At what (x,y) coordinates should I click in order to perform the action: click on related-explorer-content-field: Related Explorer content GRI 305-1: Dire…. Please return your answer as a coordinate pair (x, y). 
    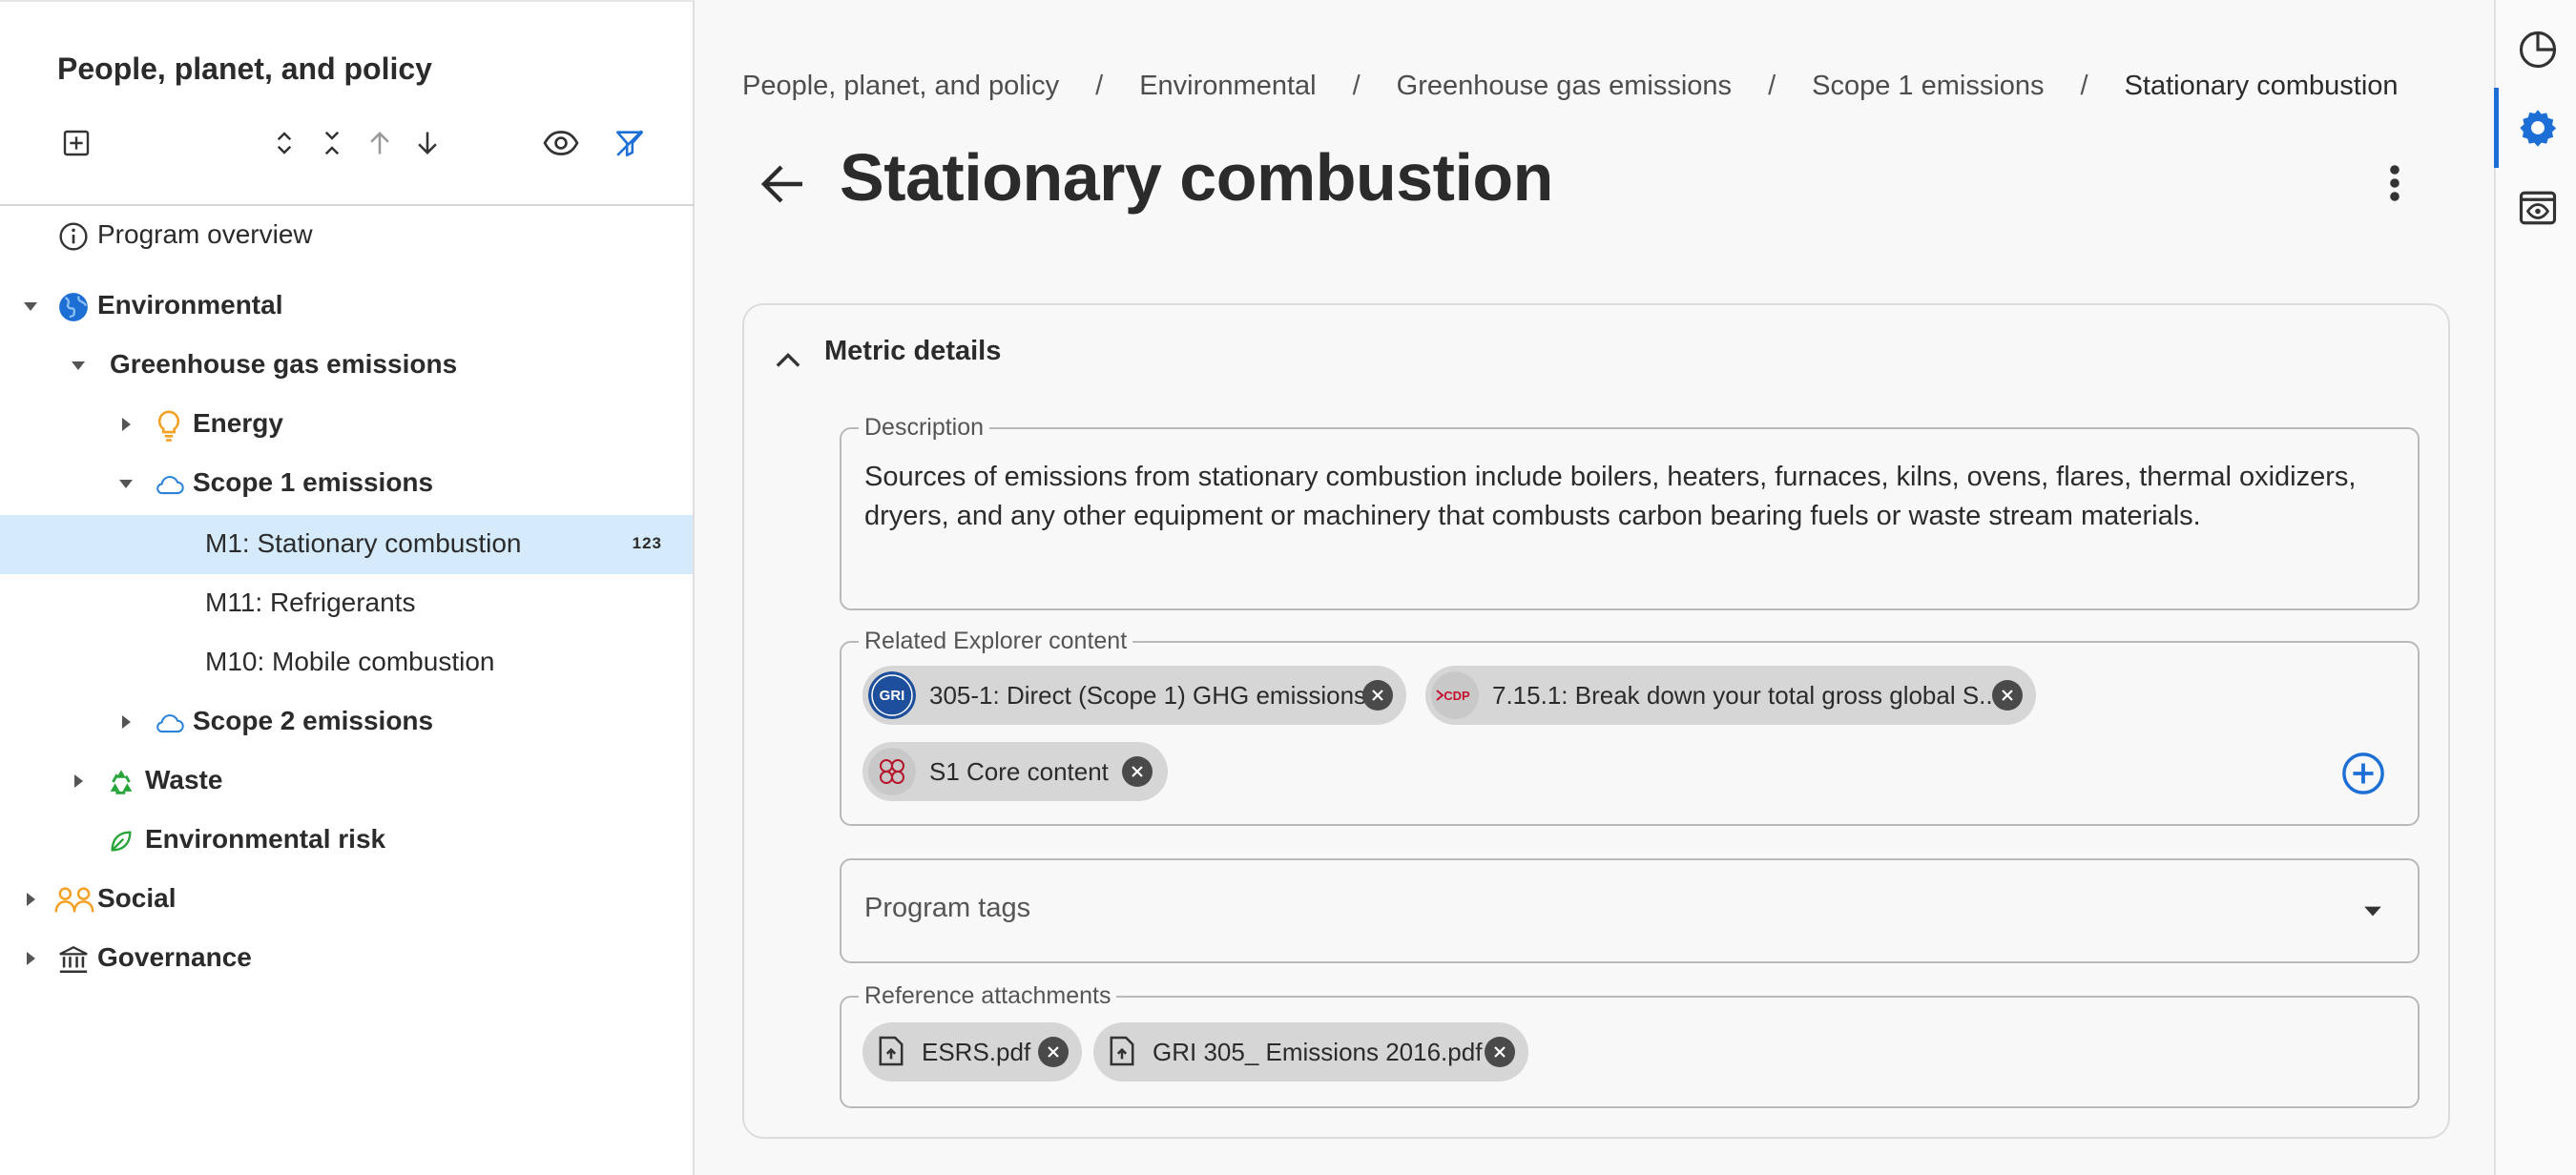
    Looking at the image, I should click on (1630, 727).